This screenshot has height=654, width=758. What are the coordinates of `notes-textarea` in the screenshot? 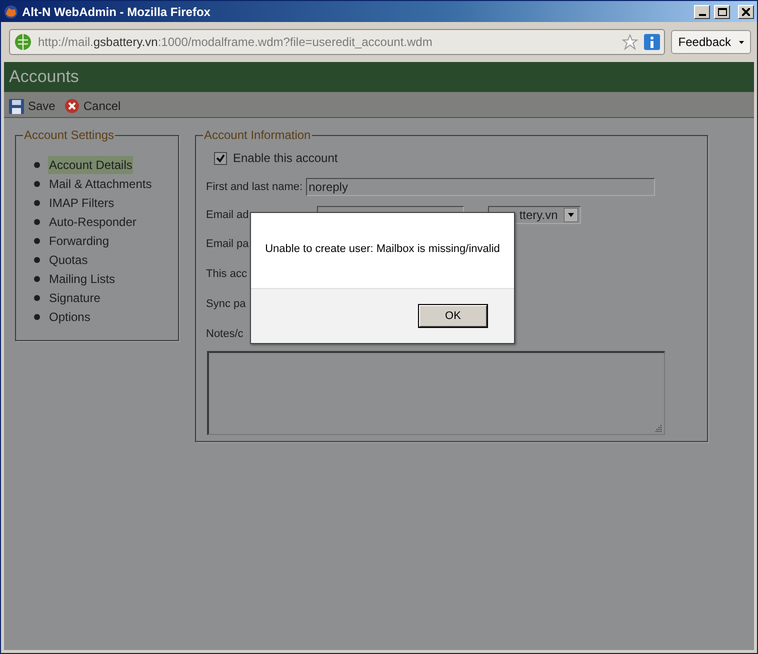 It's located at (436, 392).